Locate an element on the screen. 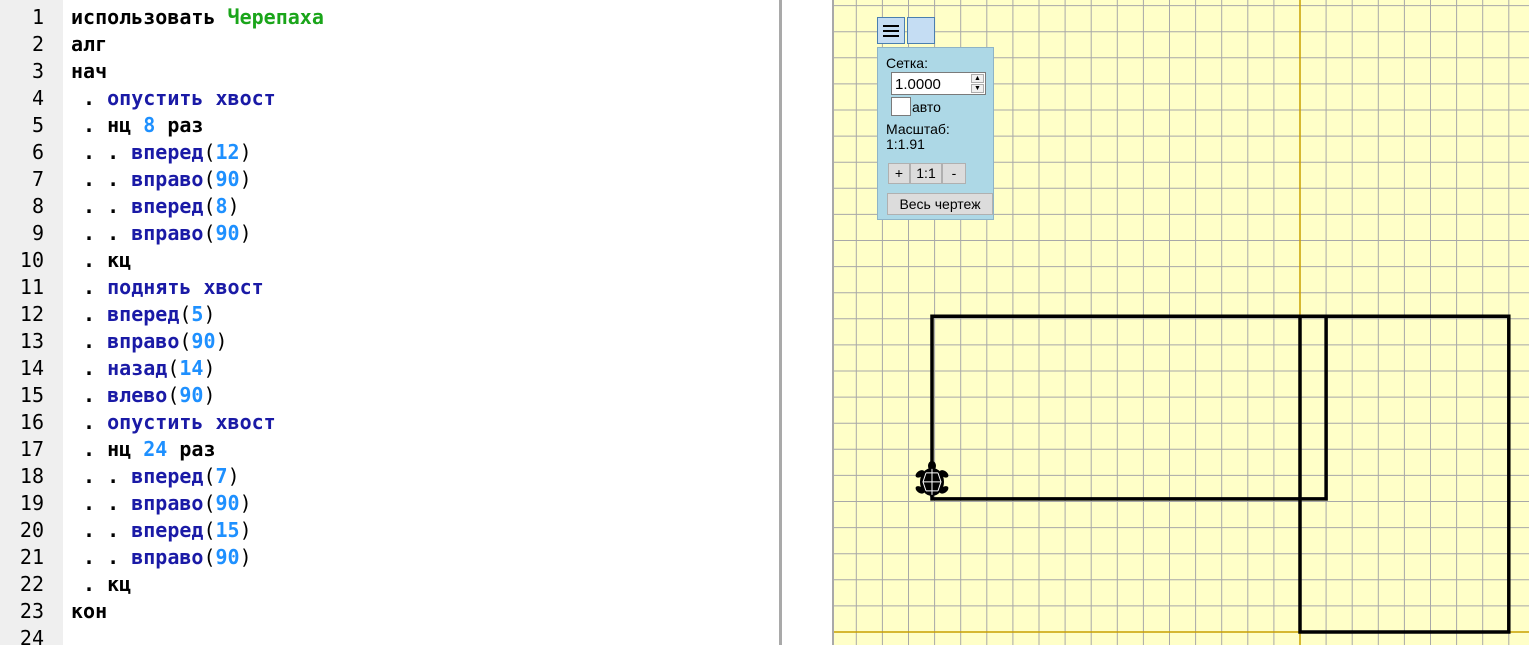 Image resolution: width=1529 pixels, height=645 pixels. line-number: 2 is located at coordinates (37, 44).